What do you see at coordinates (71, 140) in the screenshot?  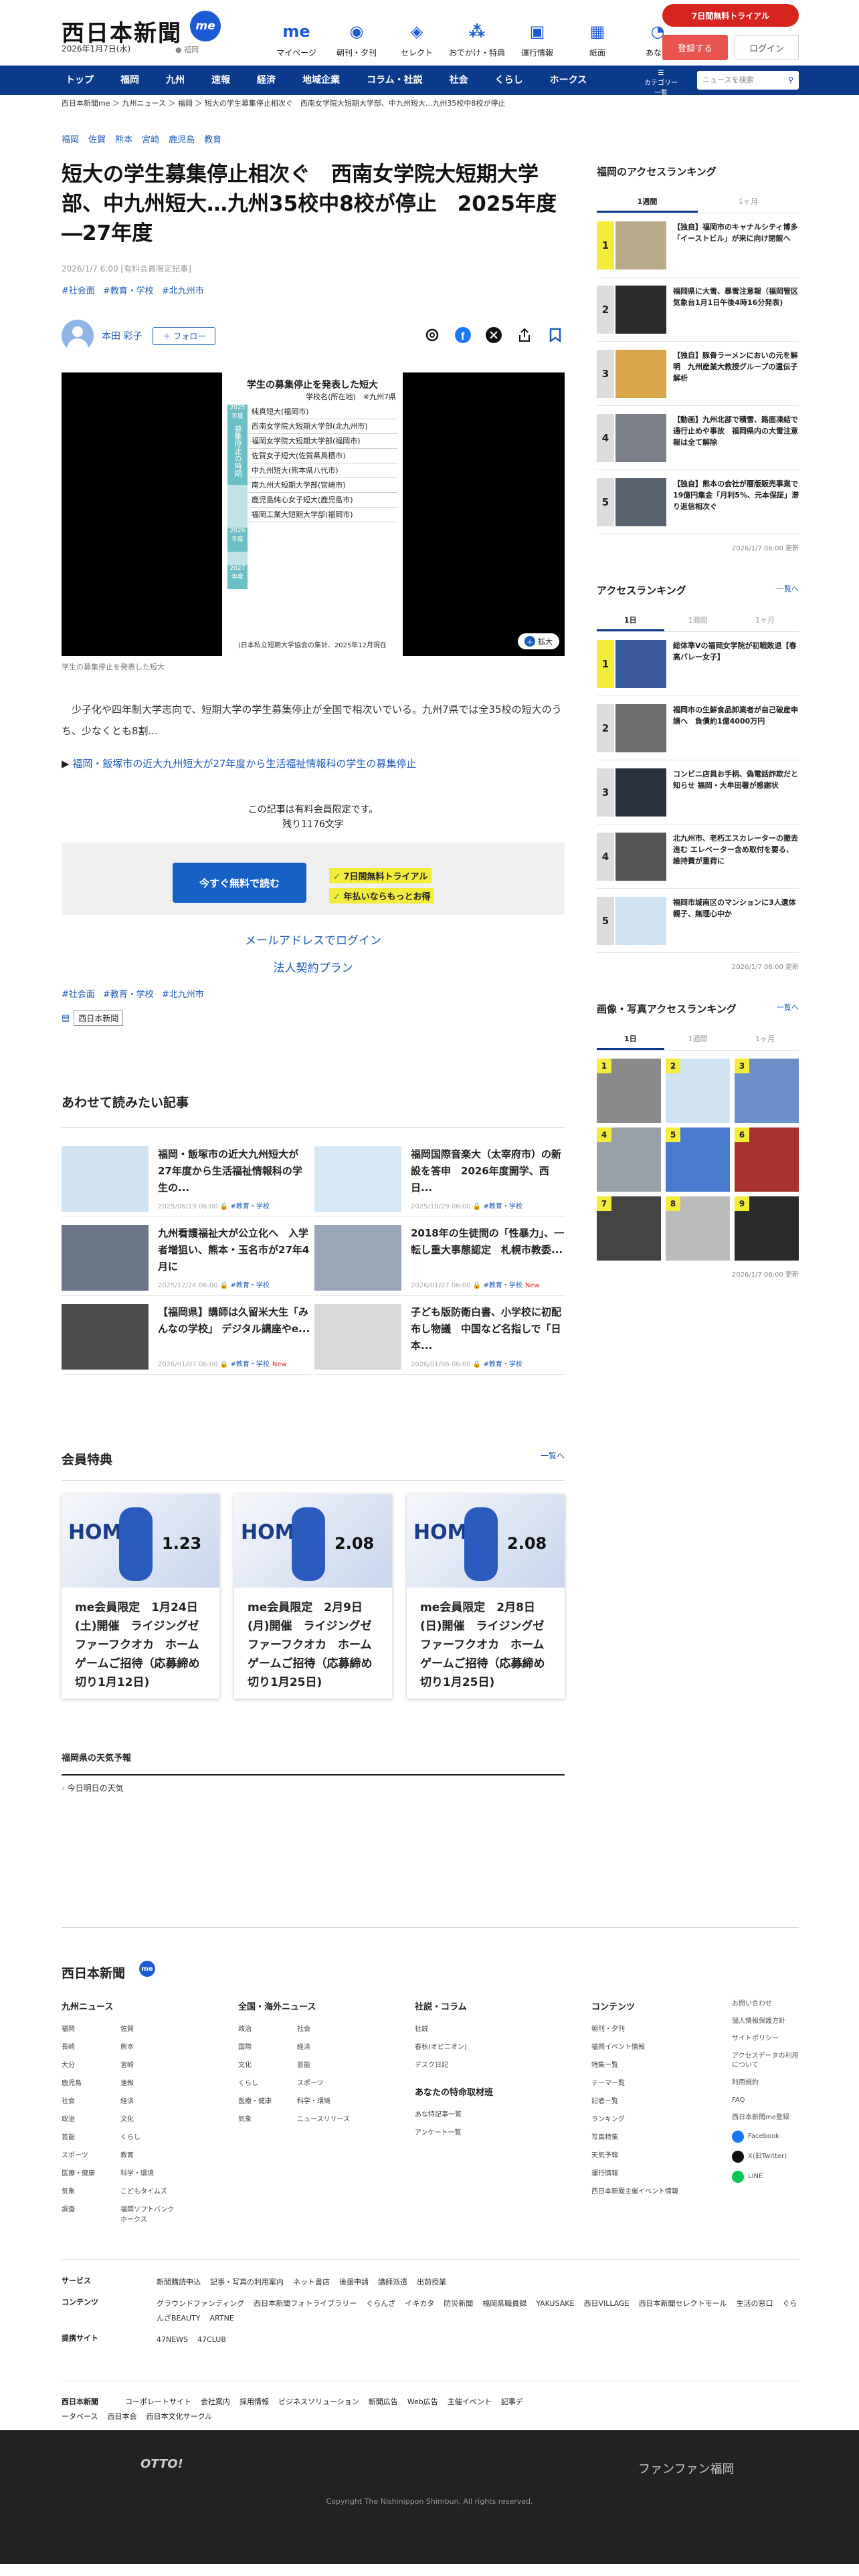 I see `region-tag: 福岡` at bounding box center [71, 140].